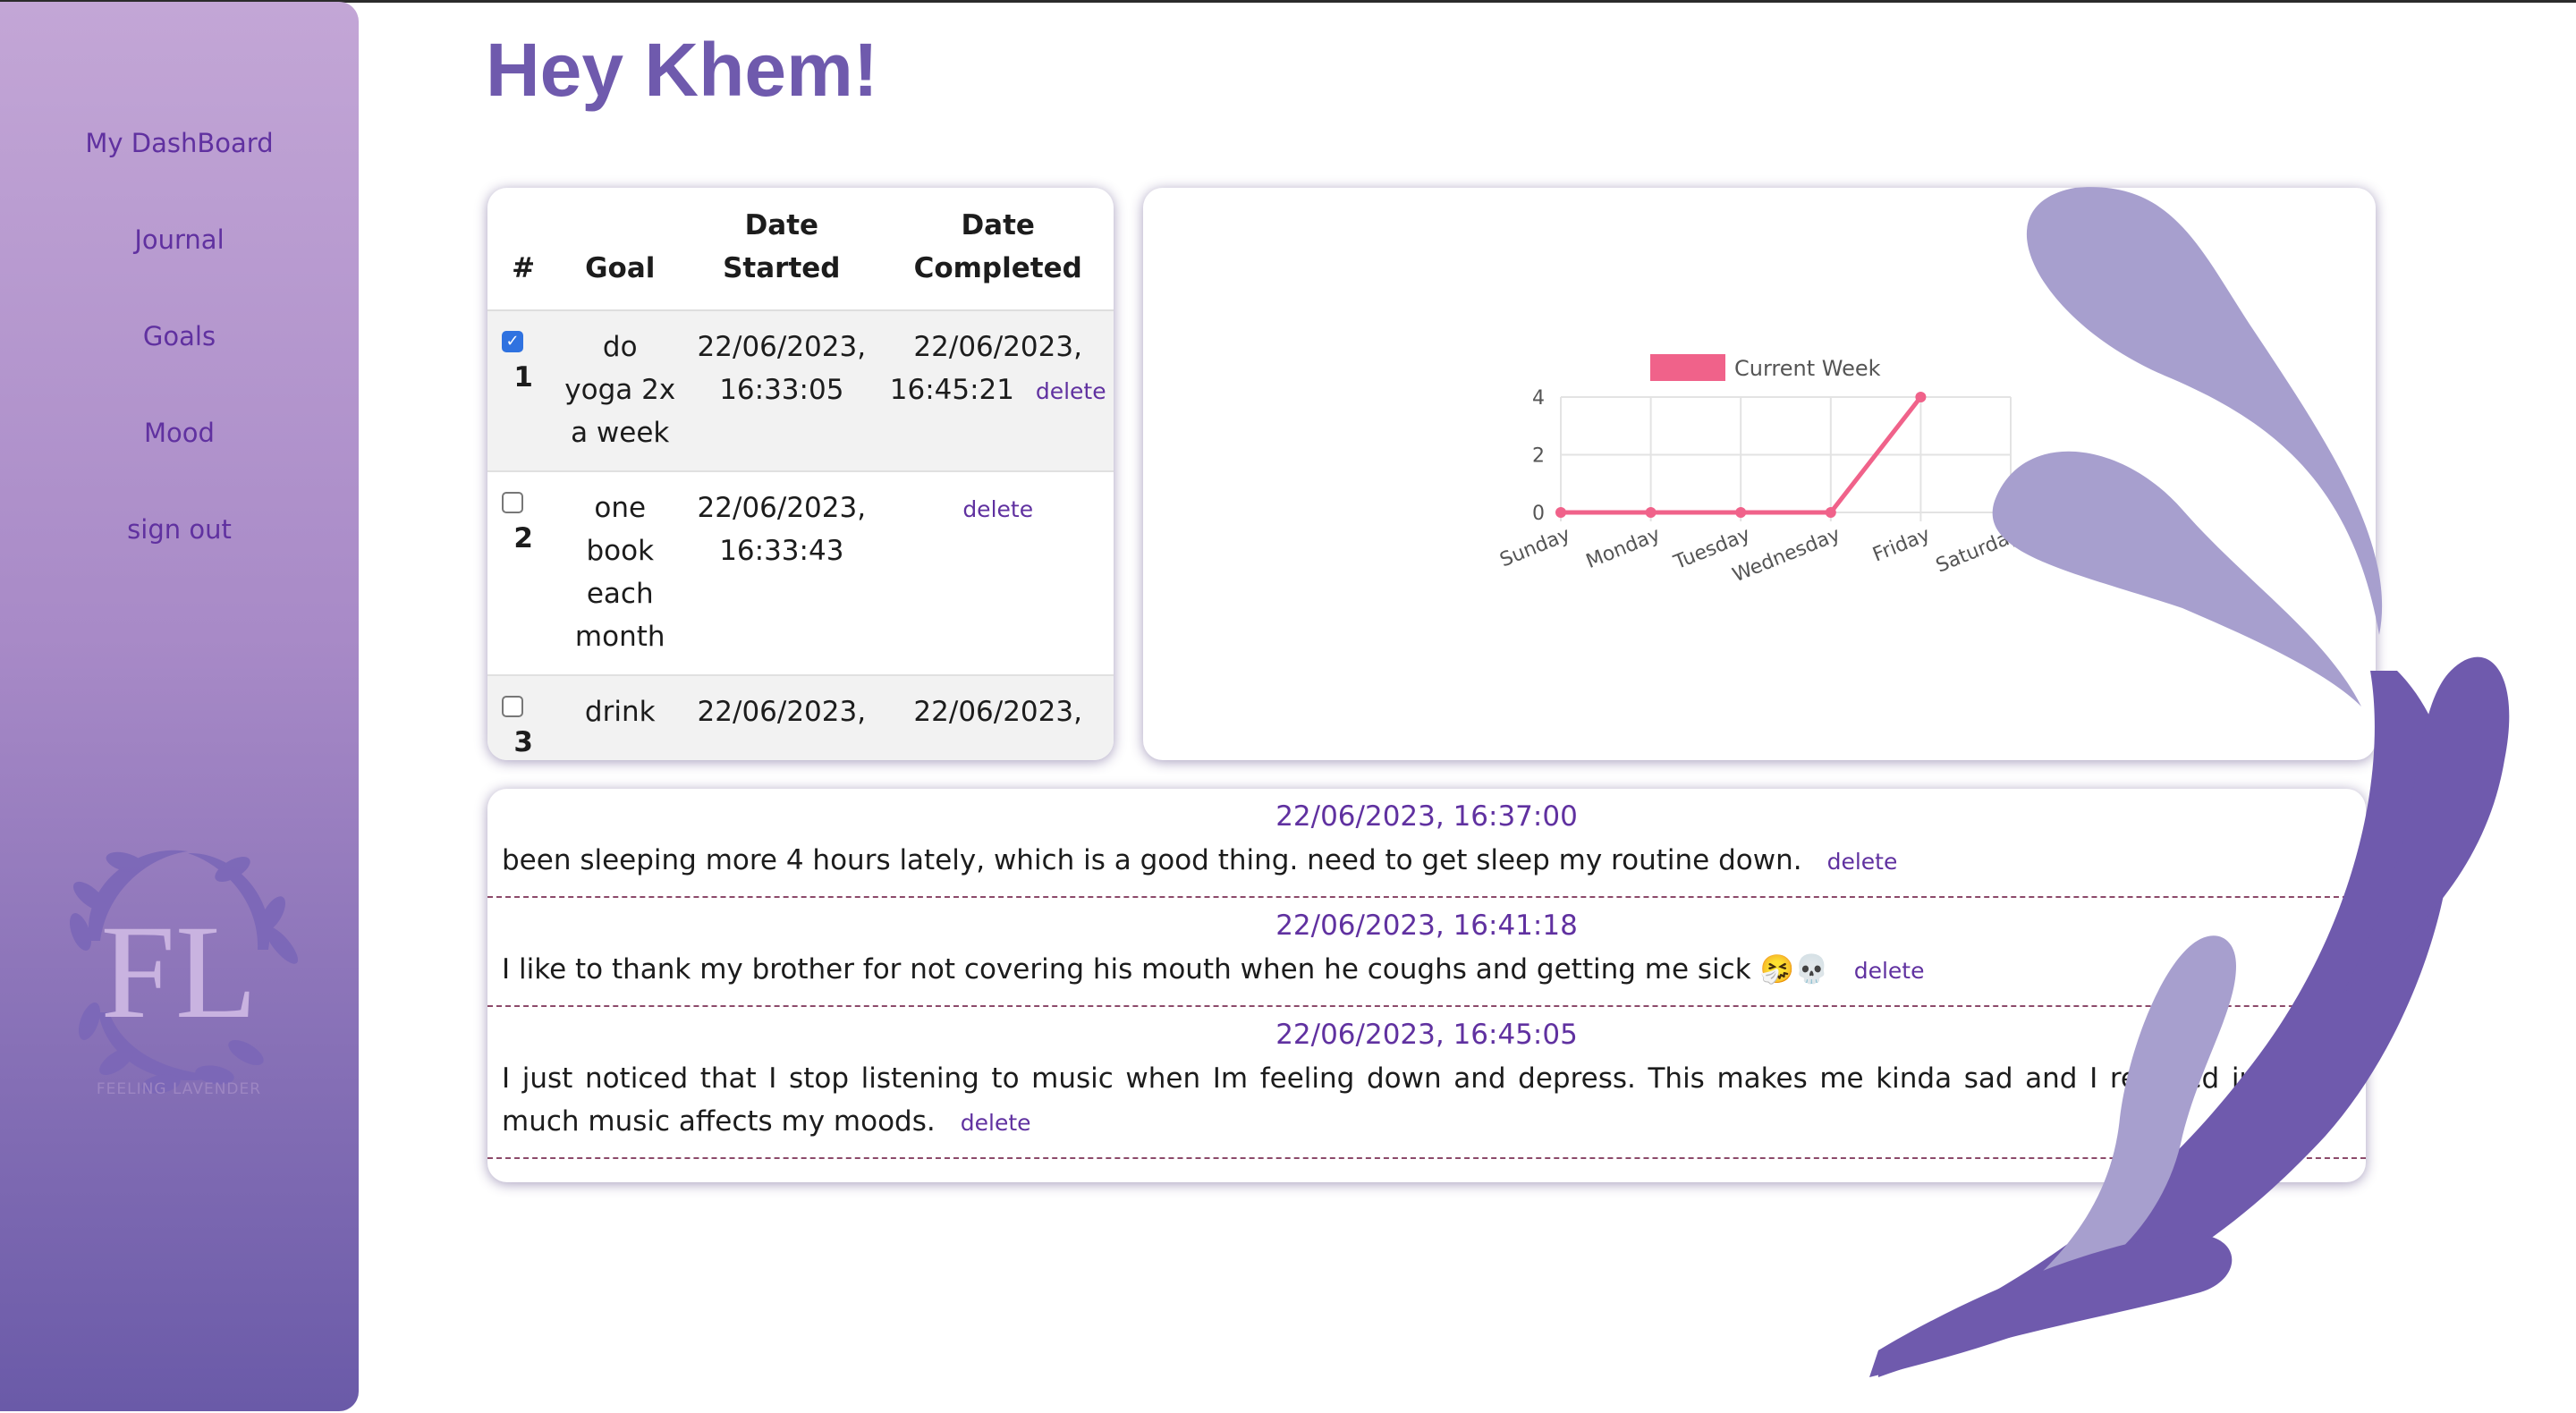 The image size is (2576, 1413). What do you see at coordinates (179, 529) in the screenshot?
I see `nav-item-sign-out: sign out` at bounding box center [179, 529].